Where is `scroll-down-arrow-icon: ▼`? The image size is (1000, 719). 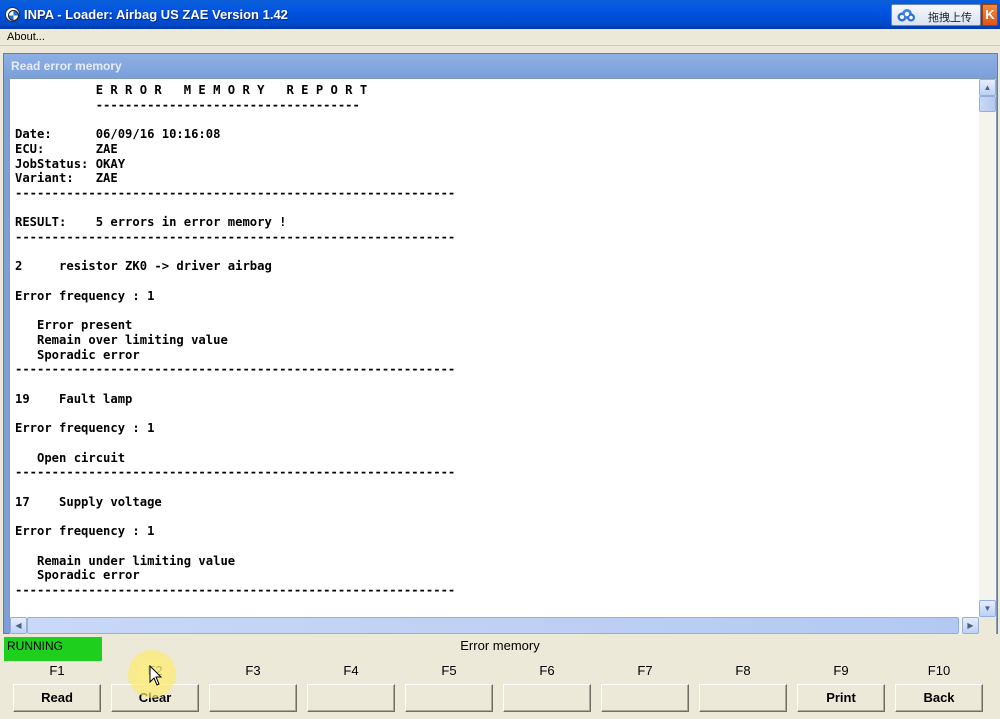 scroll-down-arrow-icon: ▼ is located at coordinates (987, 608).